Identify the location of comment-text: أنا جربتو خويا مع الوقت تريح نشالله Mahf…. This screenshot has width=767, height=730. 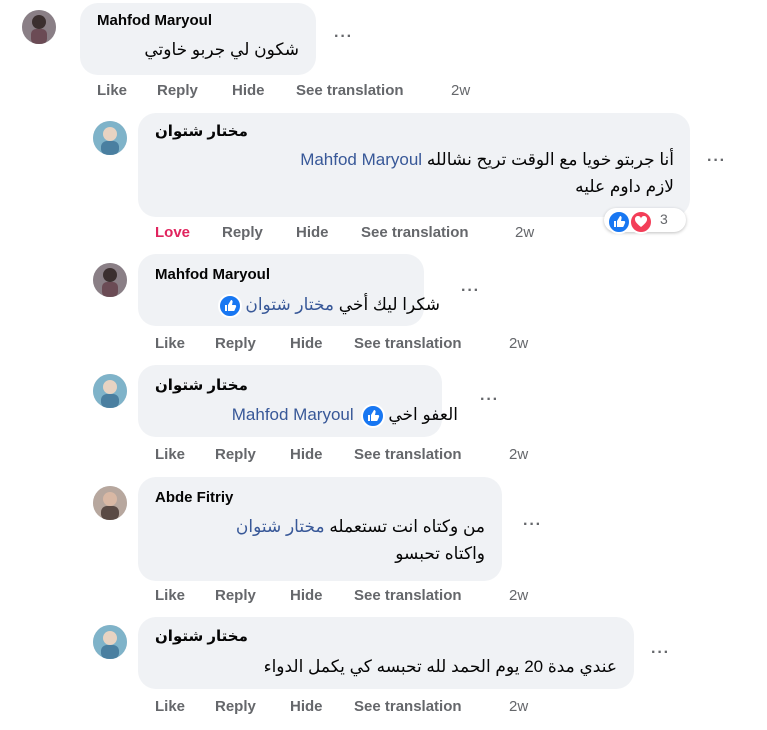
(487, 173).